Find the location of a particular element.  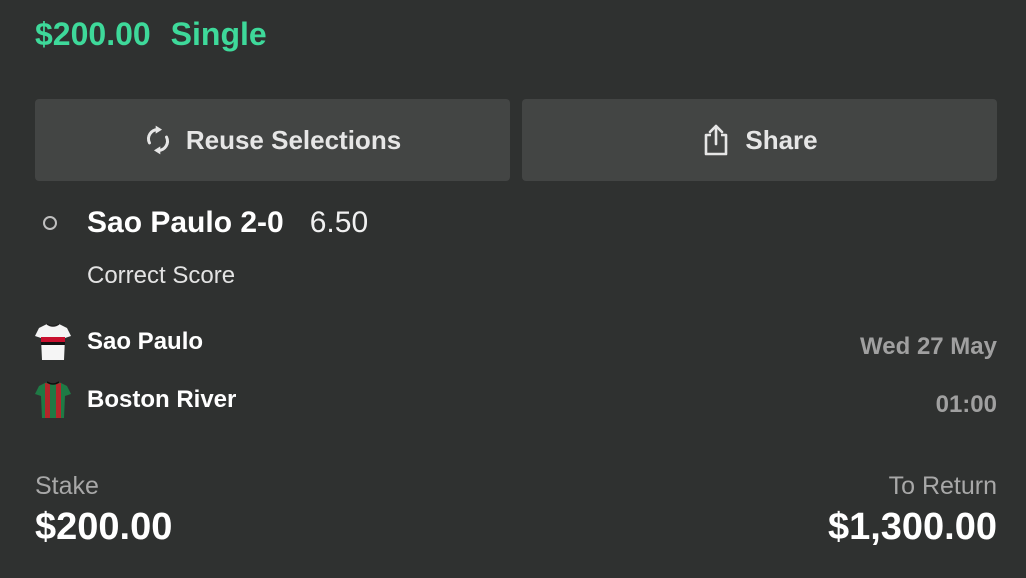

market-name: Correct Score is located at coordinates (161, 275).